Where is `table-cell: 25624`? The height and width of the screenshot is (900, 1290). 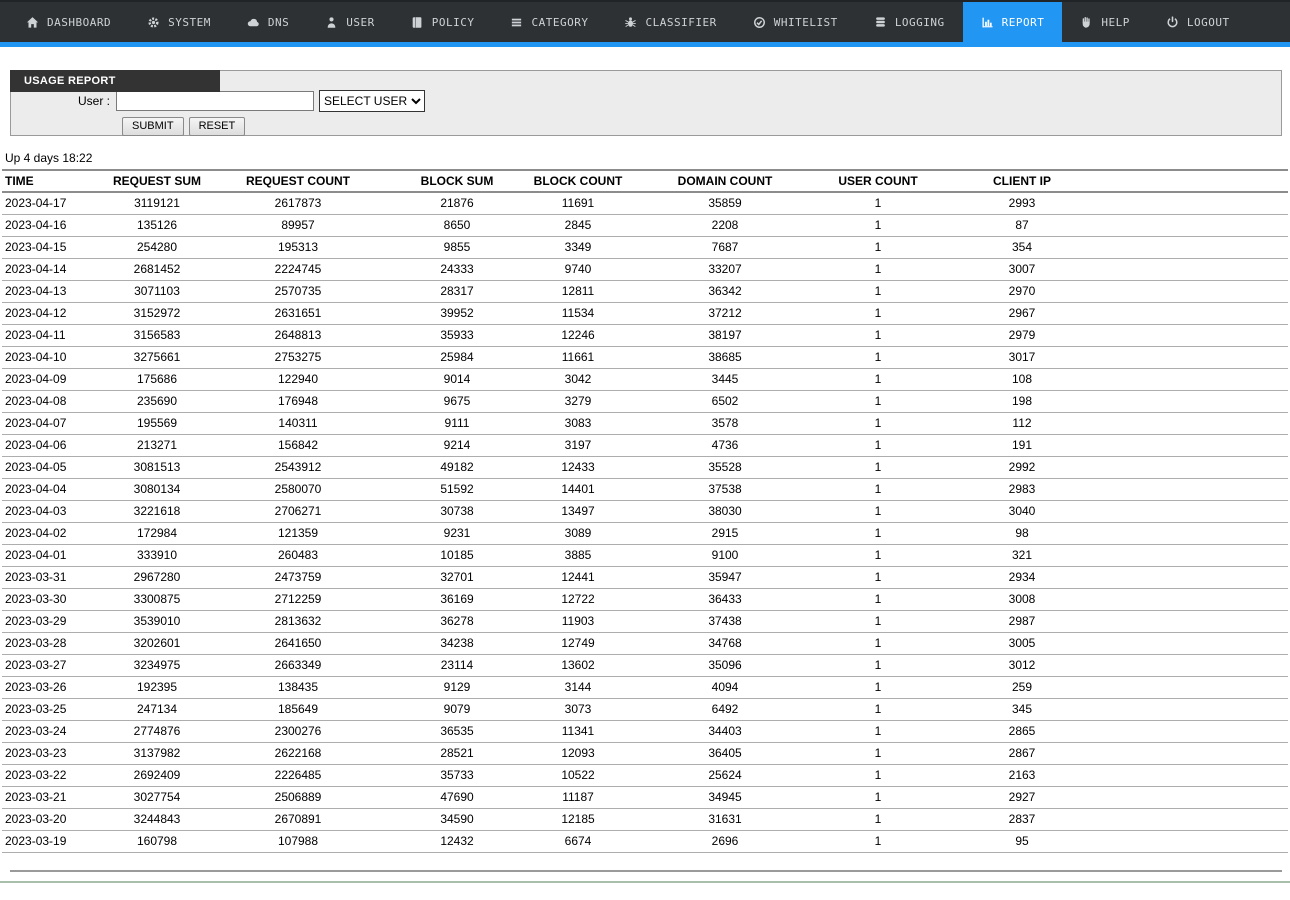
table-cell: 25624 is located at coordinates (725, 775).